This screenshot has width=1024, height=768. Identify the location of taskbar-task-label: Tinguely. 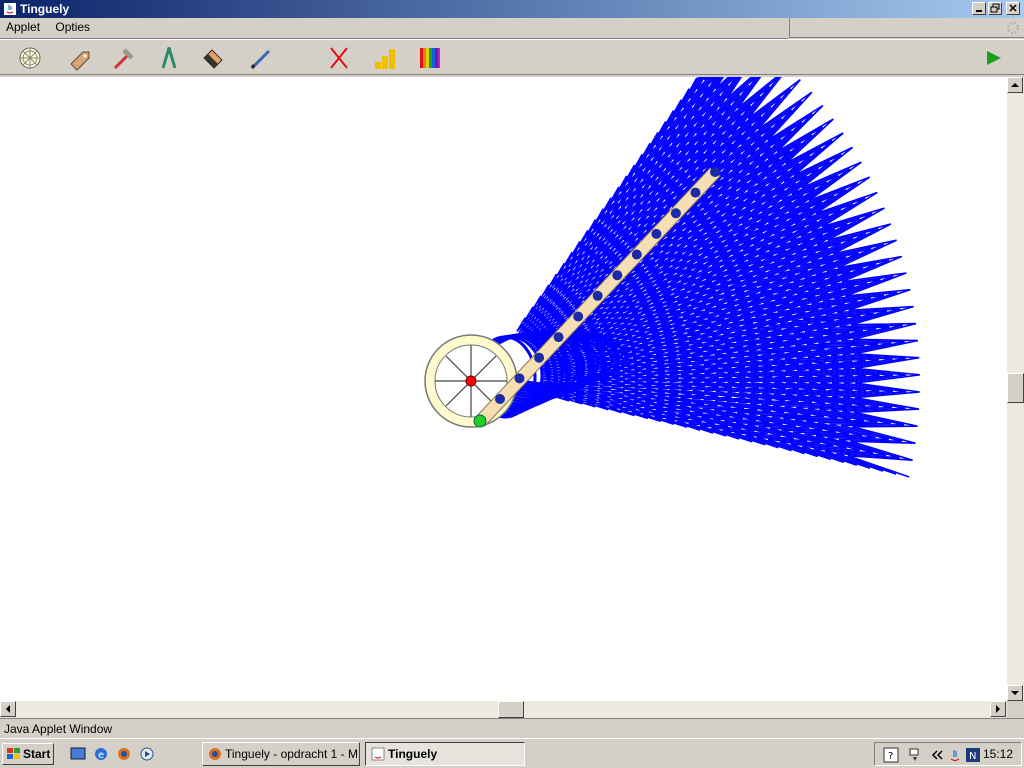
(413, 754).